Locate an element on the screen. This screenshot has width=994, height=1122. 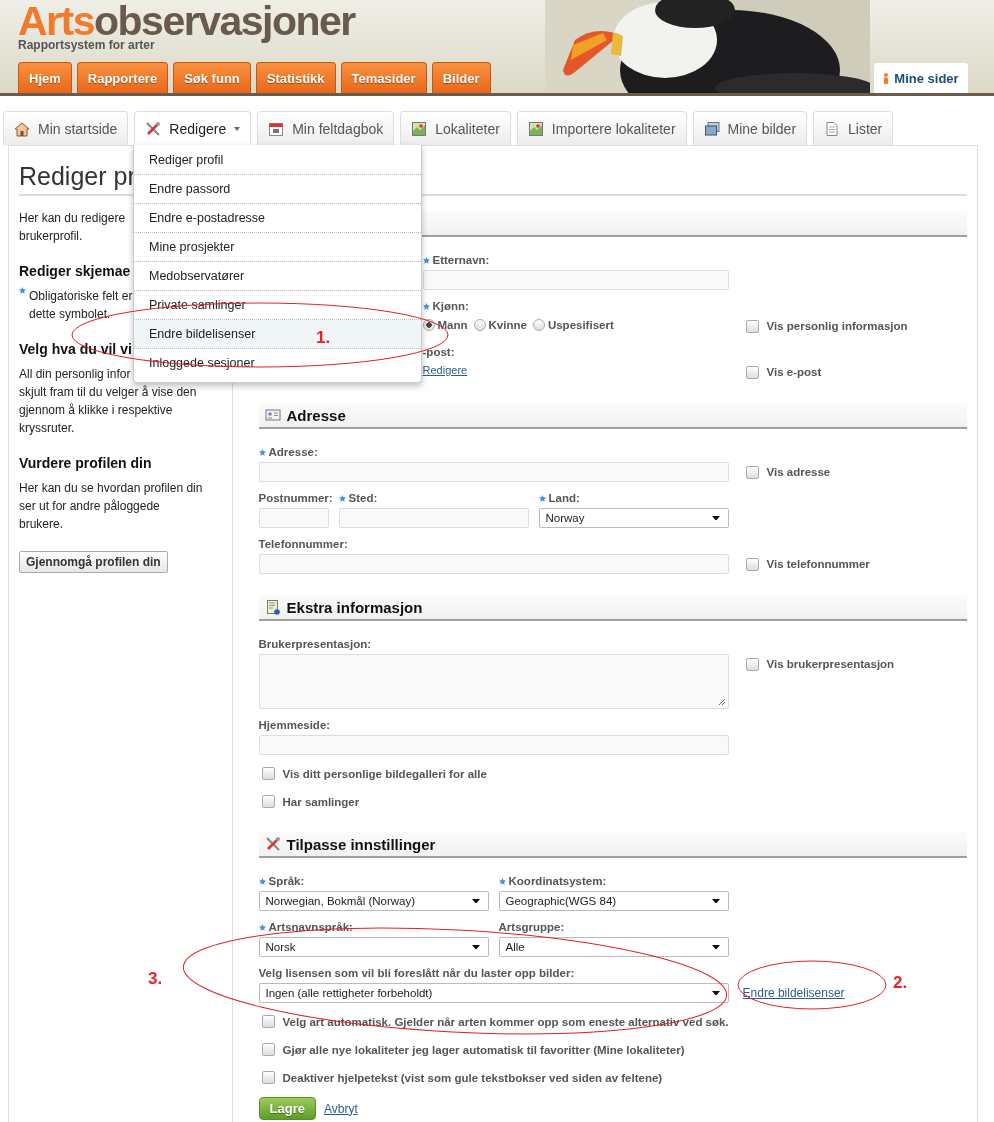
field-label: Språk: is located at coordinates (286, 881).